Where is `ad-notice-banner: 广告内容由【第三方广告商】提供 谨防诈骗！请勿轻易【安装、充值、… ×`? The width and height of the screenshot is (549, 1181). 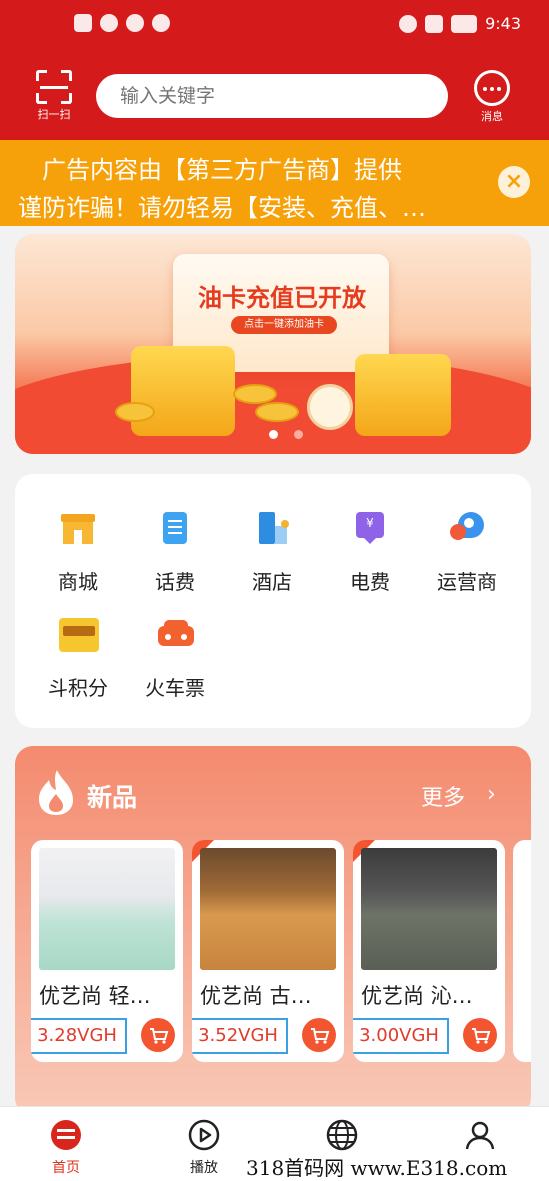 ad-notice-banner: 广告内容由【第三方广告商】提供 谨防诈骗！请勿轻易【安装、充值、… × is located at coordinates (274, 183).